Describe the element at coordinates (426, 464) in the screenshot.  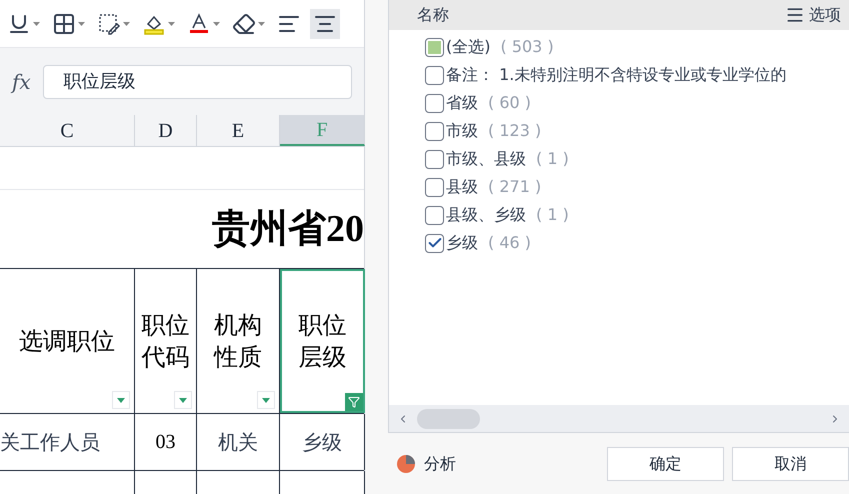
I see `analysis-button: 分析` at that location.